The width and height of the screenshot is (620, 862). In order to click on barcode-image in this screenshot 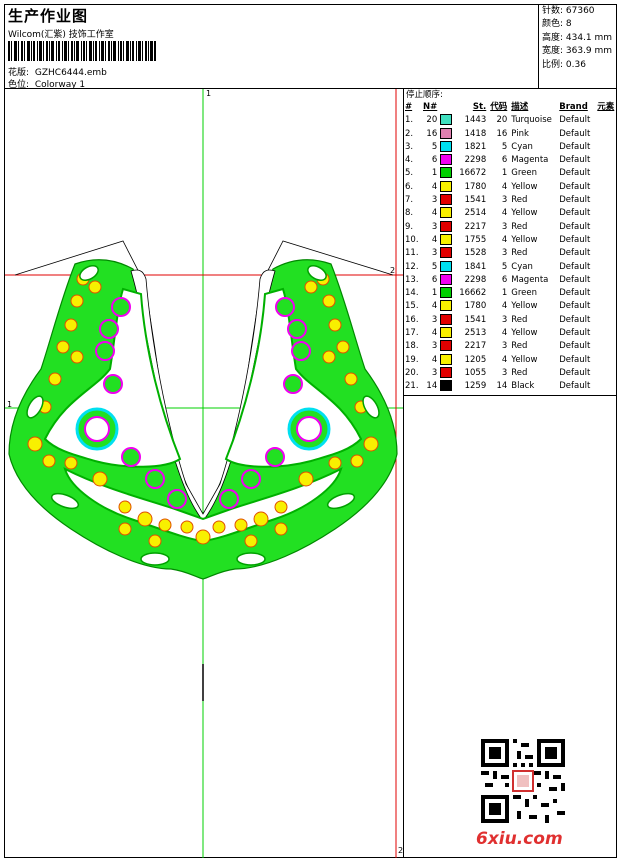, I will do `click(82, 51)`.